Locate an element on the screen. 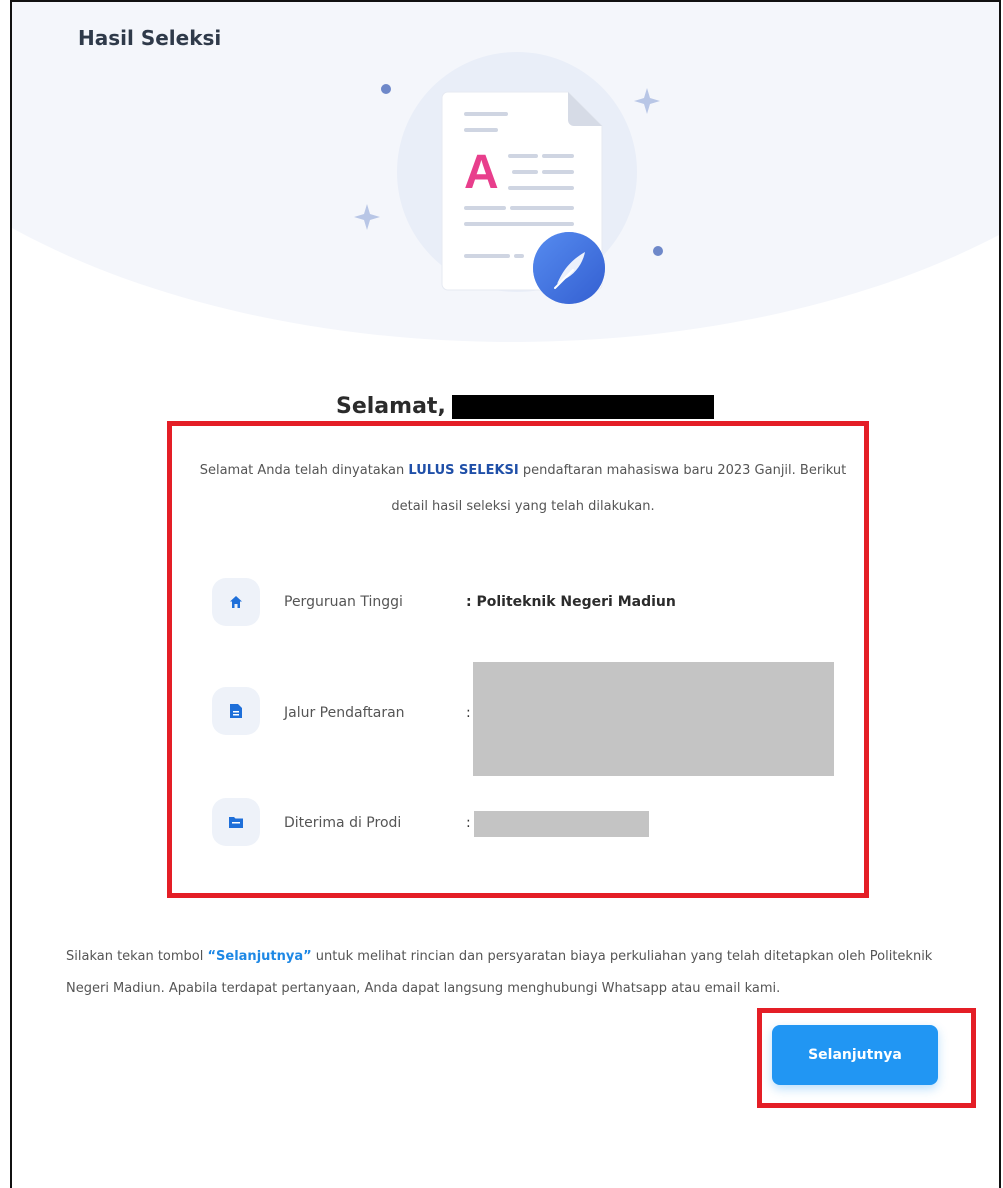 This screenshot has height=1188, width=1003. detail-value-jalur-pendaftaran: : is located at coordinates (468, 713).